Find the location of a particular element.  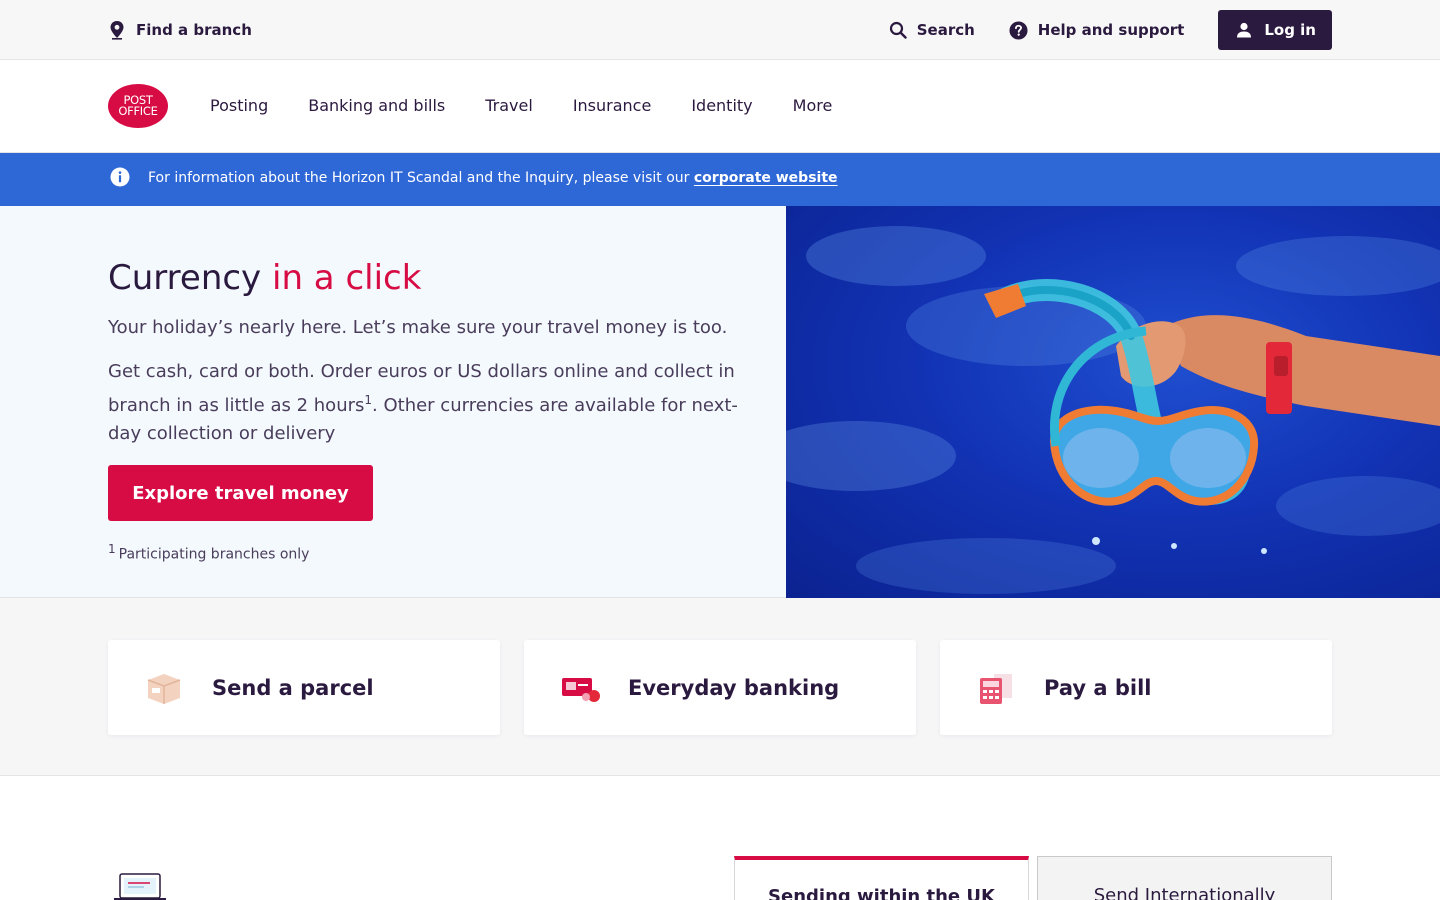

send-a-parcel-label: Send a parcel is located at coordinates (293, 687).